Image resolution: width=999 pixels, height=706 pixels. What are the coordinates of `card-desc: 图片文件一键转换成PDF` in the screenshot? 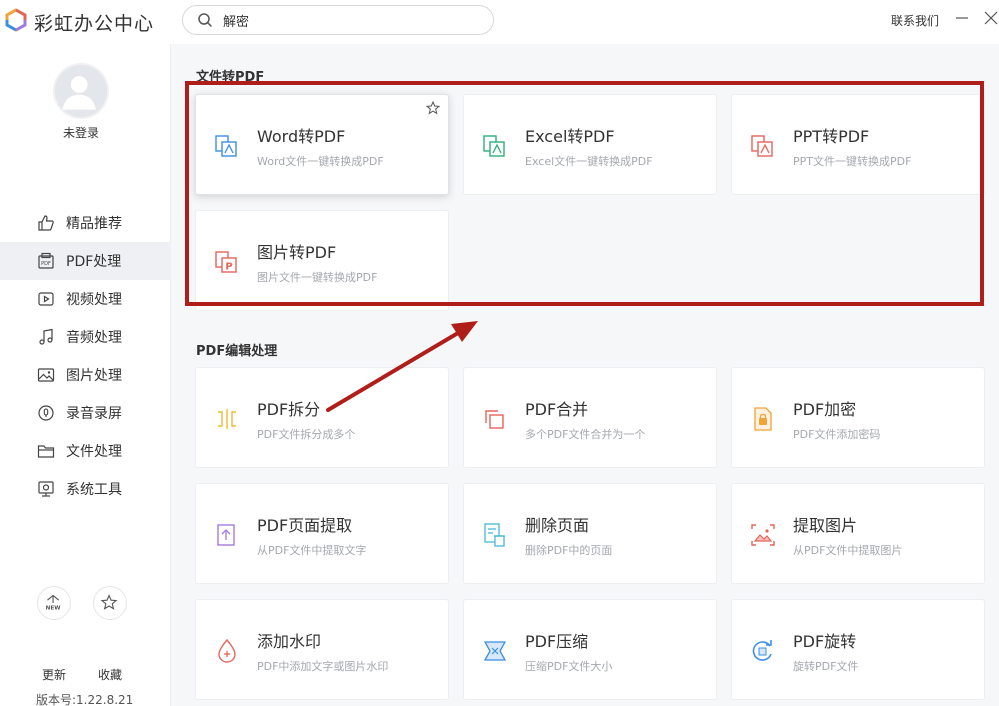 It's located at (317, 277).